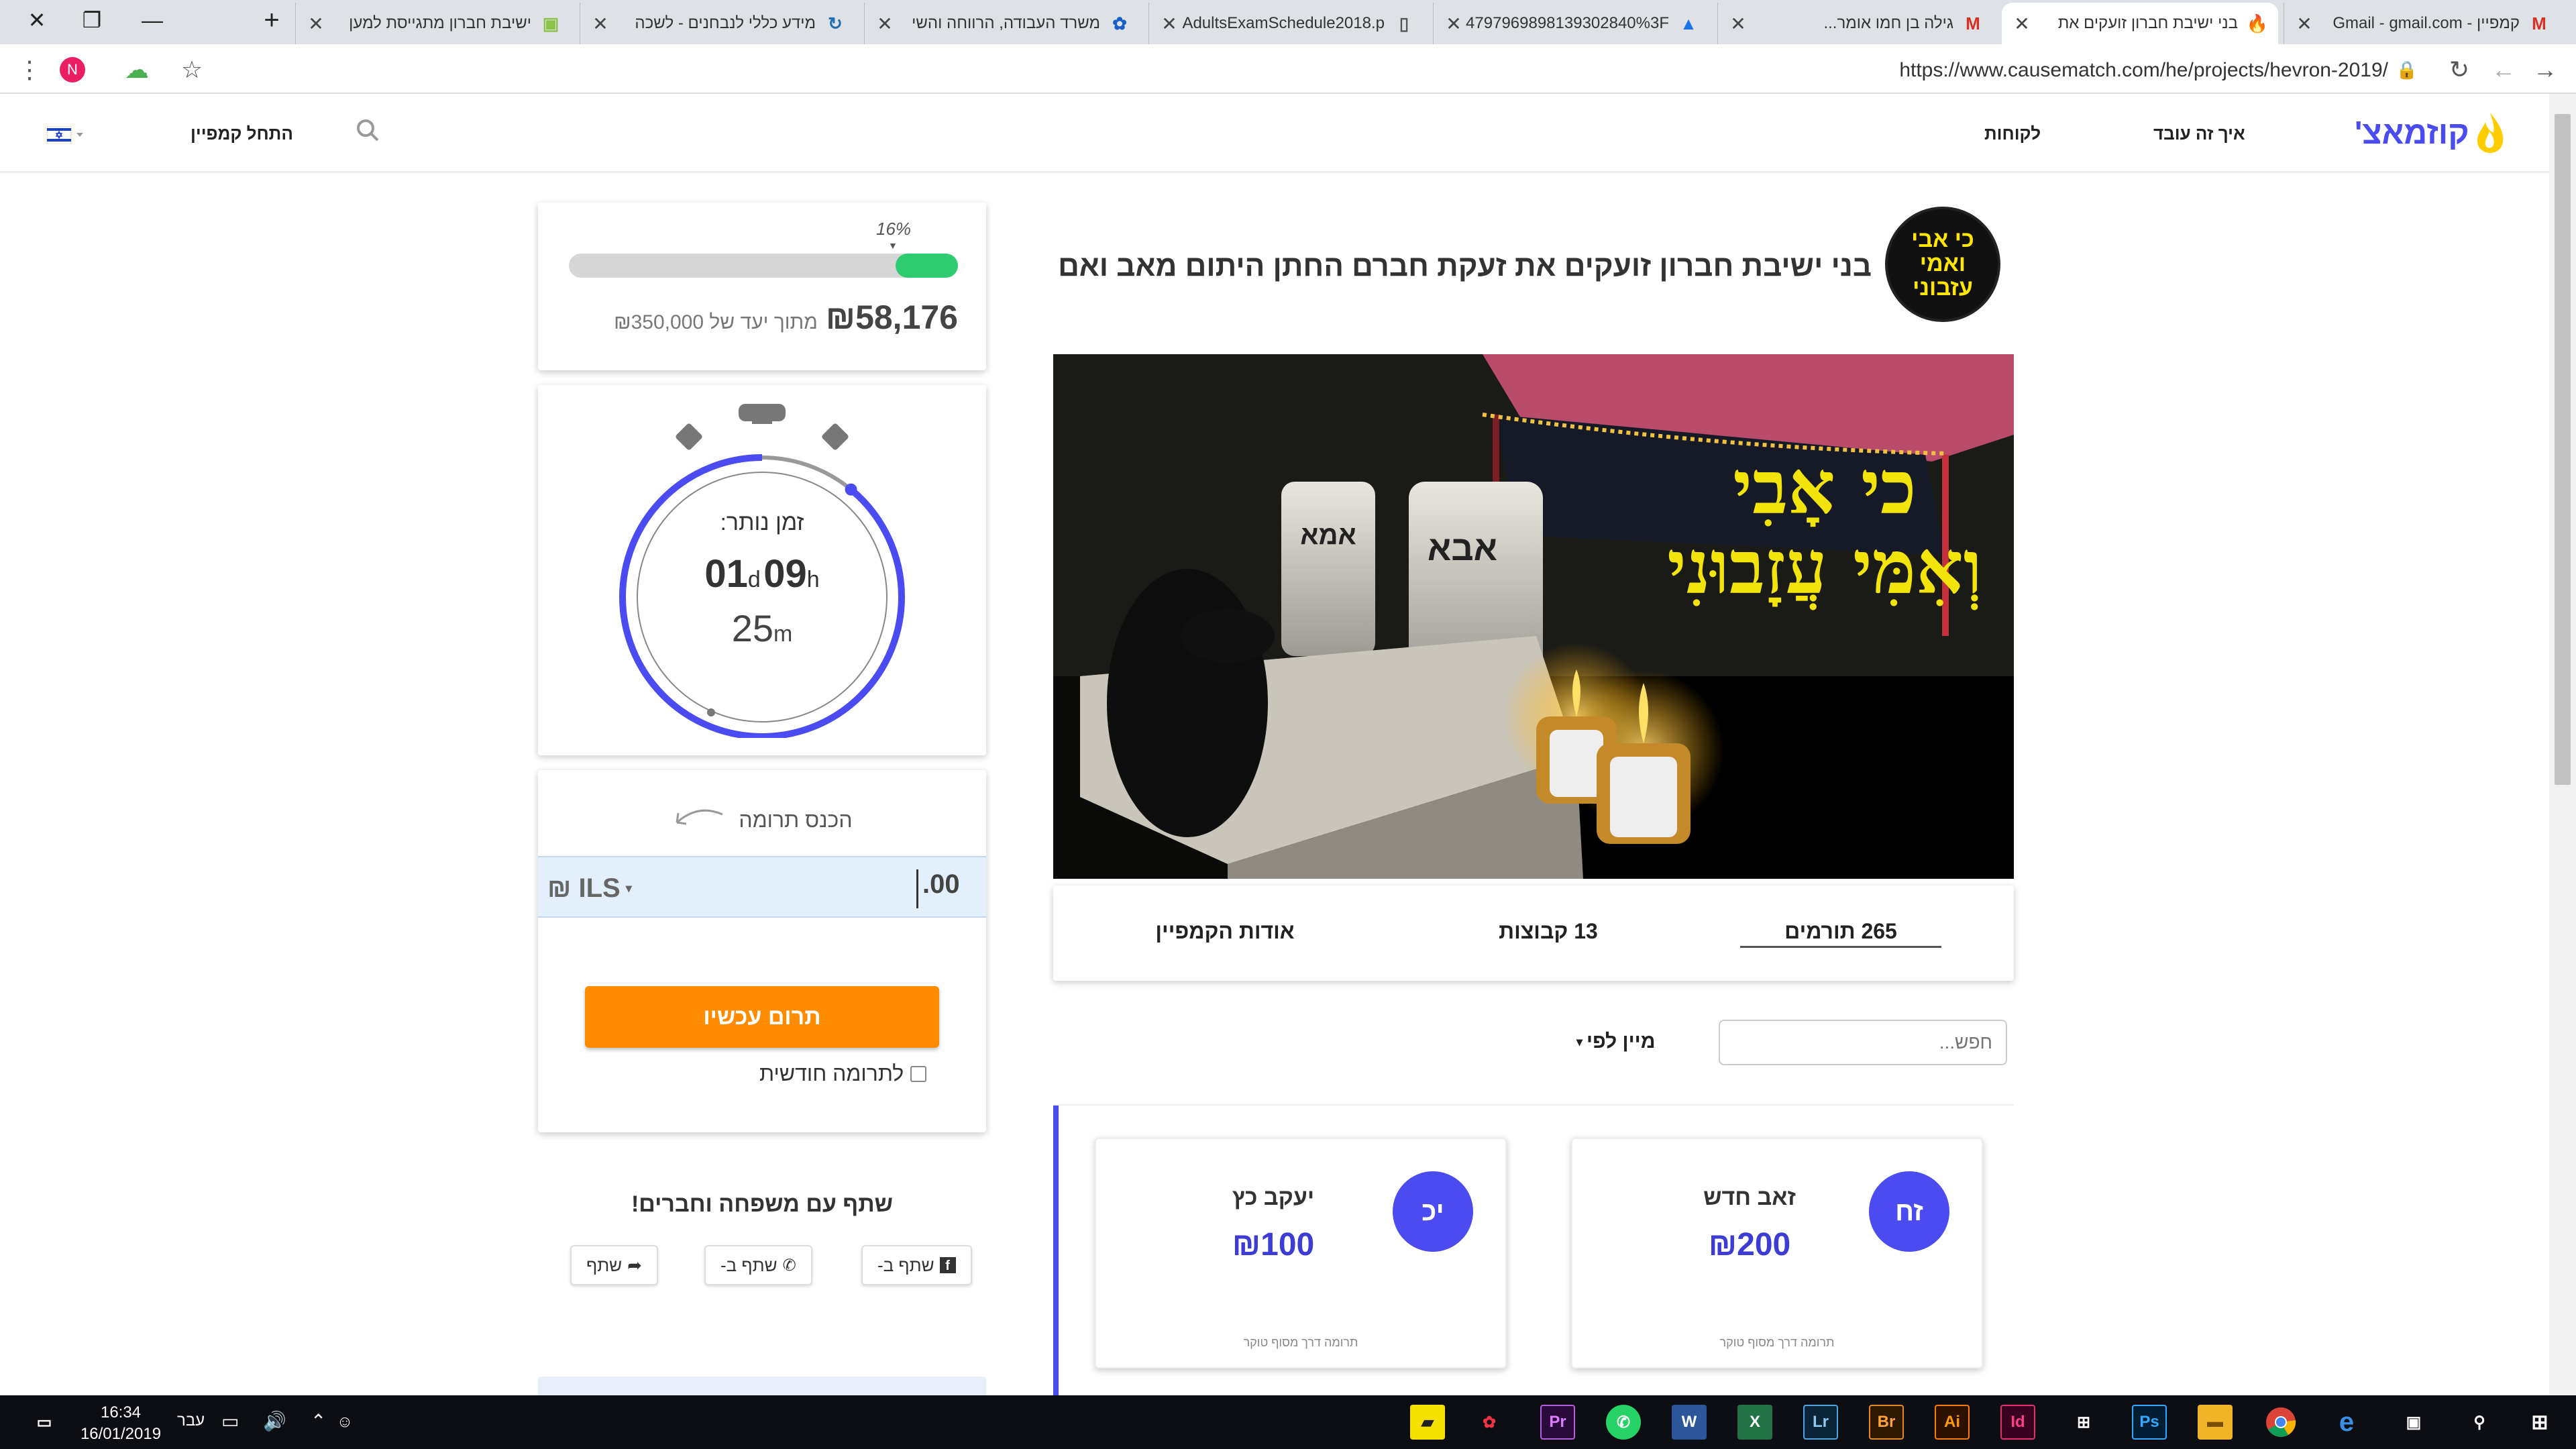  What do you see at coordinates (762, 1204) in the screenshot?
I see `share-title: שתף עם משפחה וחברים!` at bounding box center [762, 1204].